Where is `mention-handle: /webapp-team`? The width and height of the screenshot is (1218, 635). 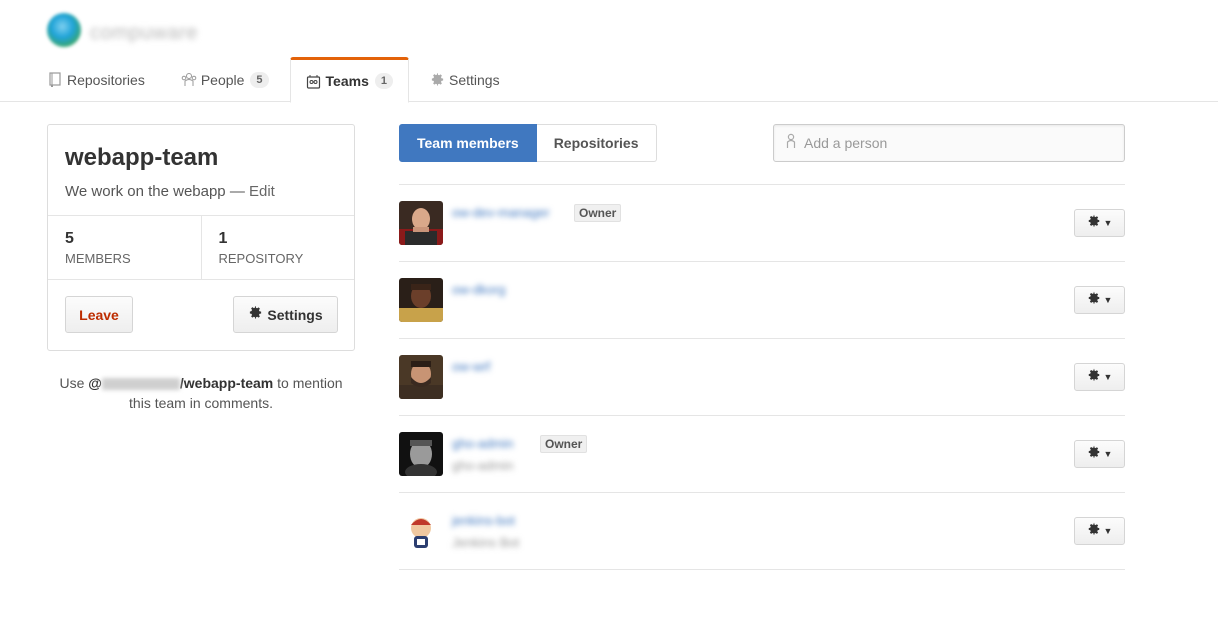
mention-handle: /webapp-team is located at coordinates (226, 383).